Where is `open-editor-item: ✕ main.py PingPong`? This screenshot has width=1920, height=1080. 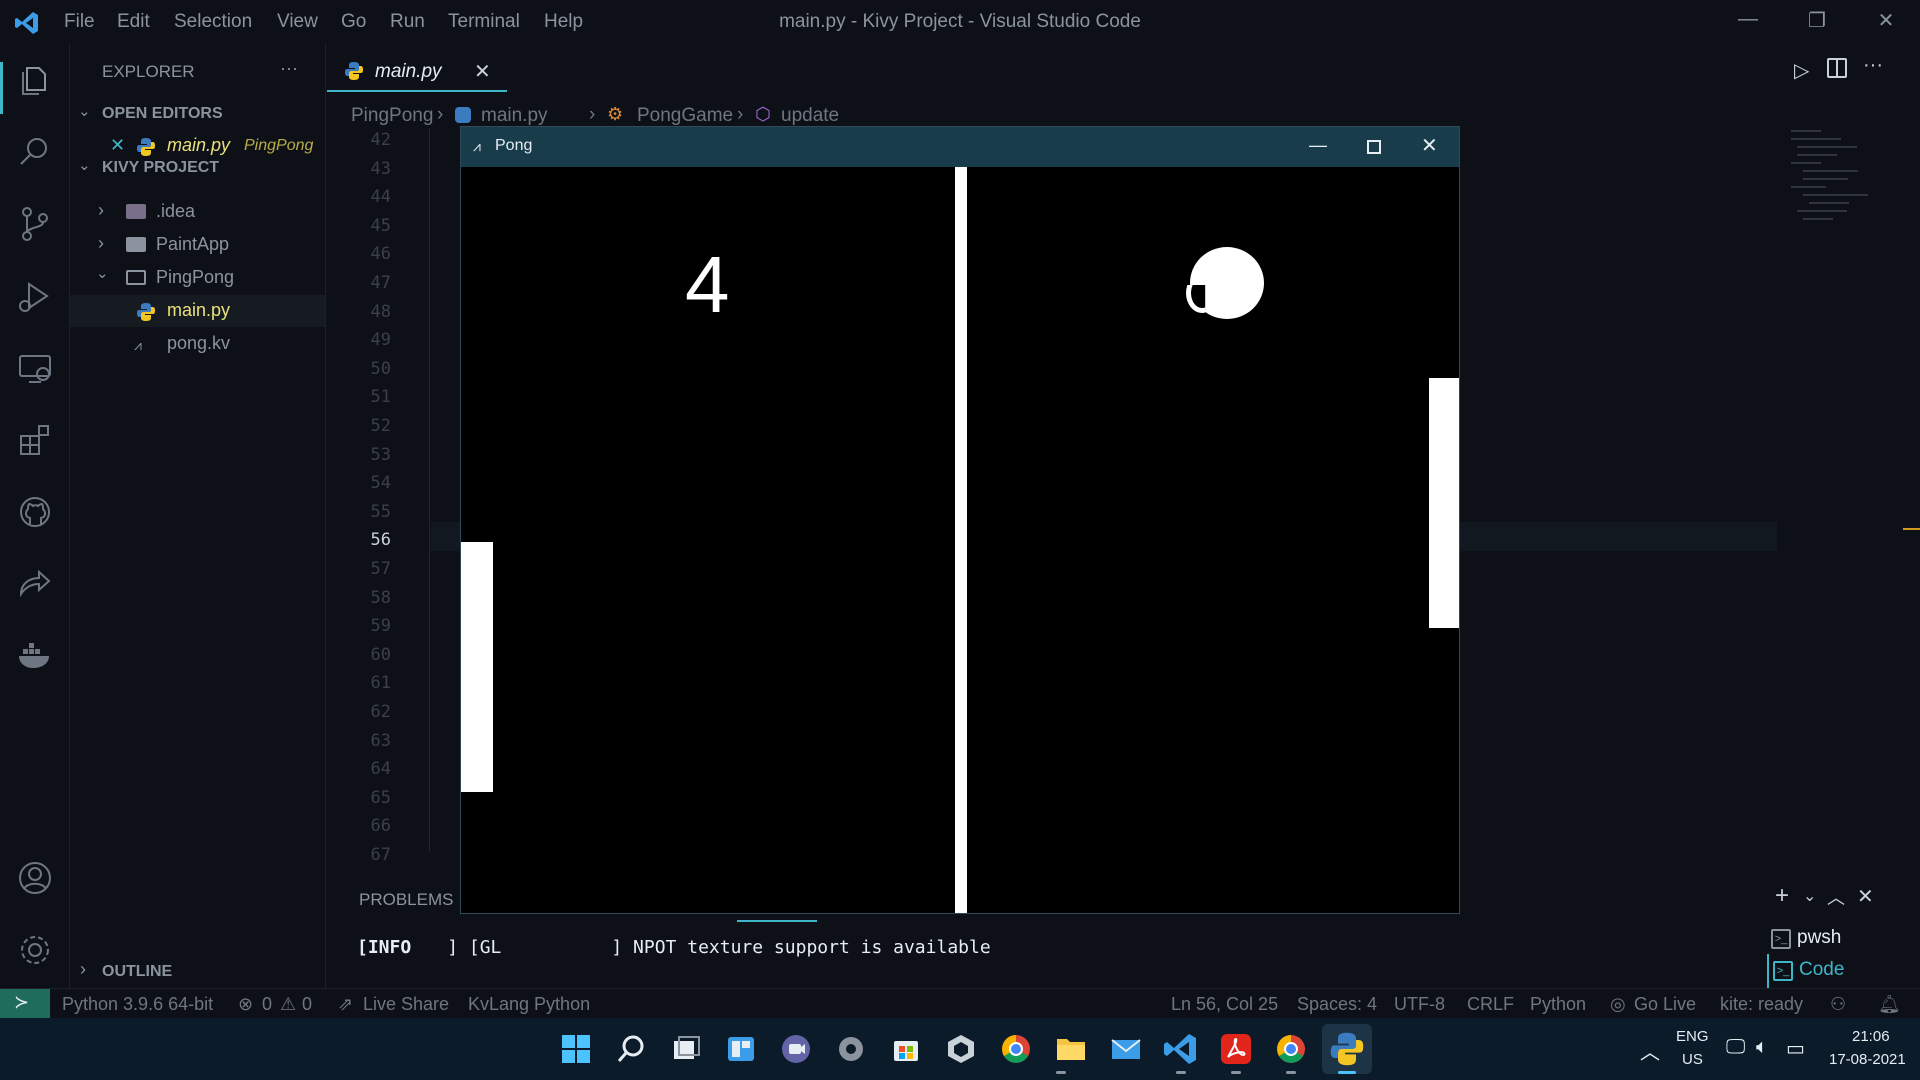
open-editor-item: ✕ main.py PingPong is located at coordinates (197, 146).